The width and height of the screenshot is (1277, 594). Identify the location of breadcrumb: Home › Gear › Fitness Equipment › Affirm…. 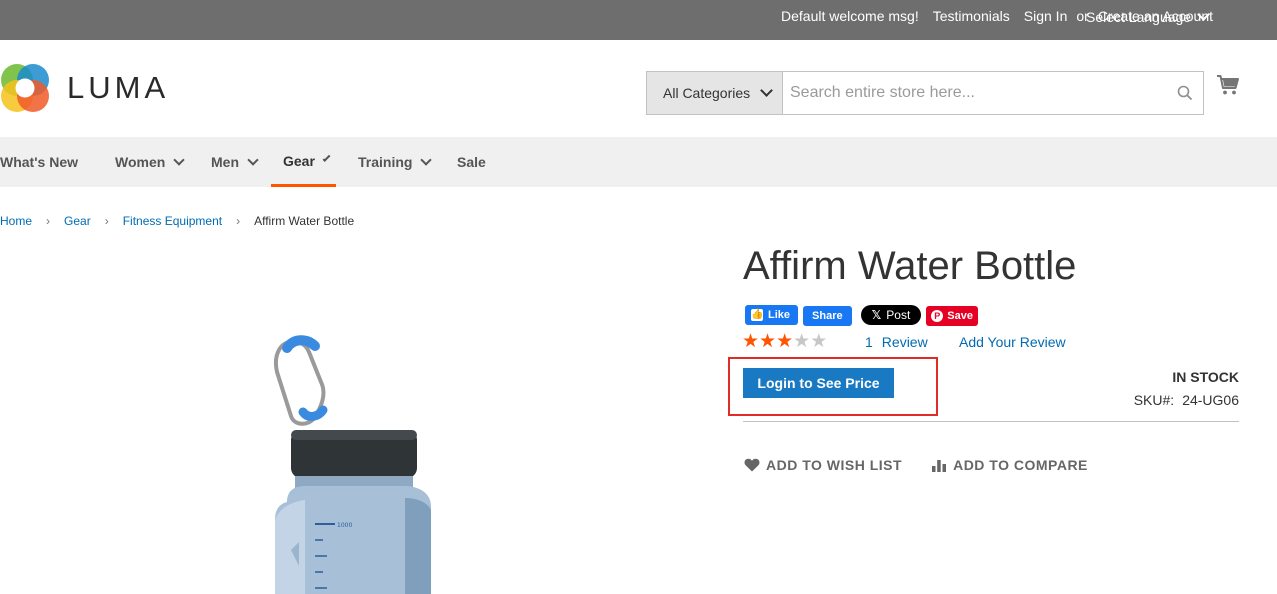
(177, 221).